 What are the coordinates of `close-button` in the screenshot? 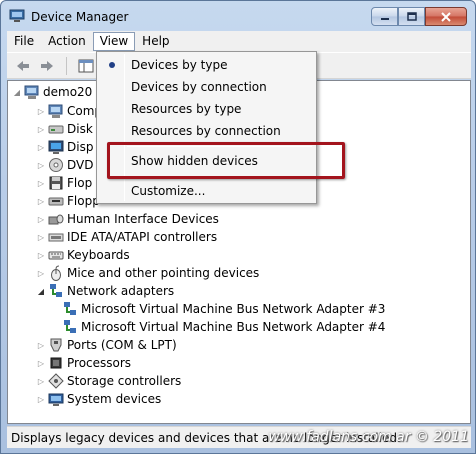 It's located at (446, 16).